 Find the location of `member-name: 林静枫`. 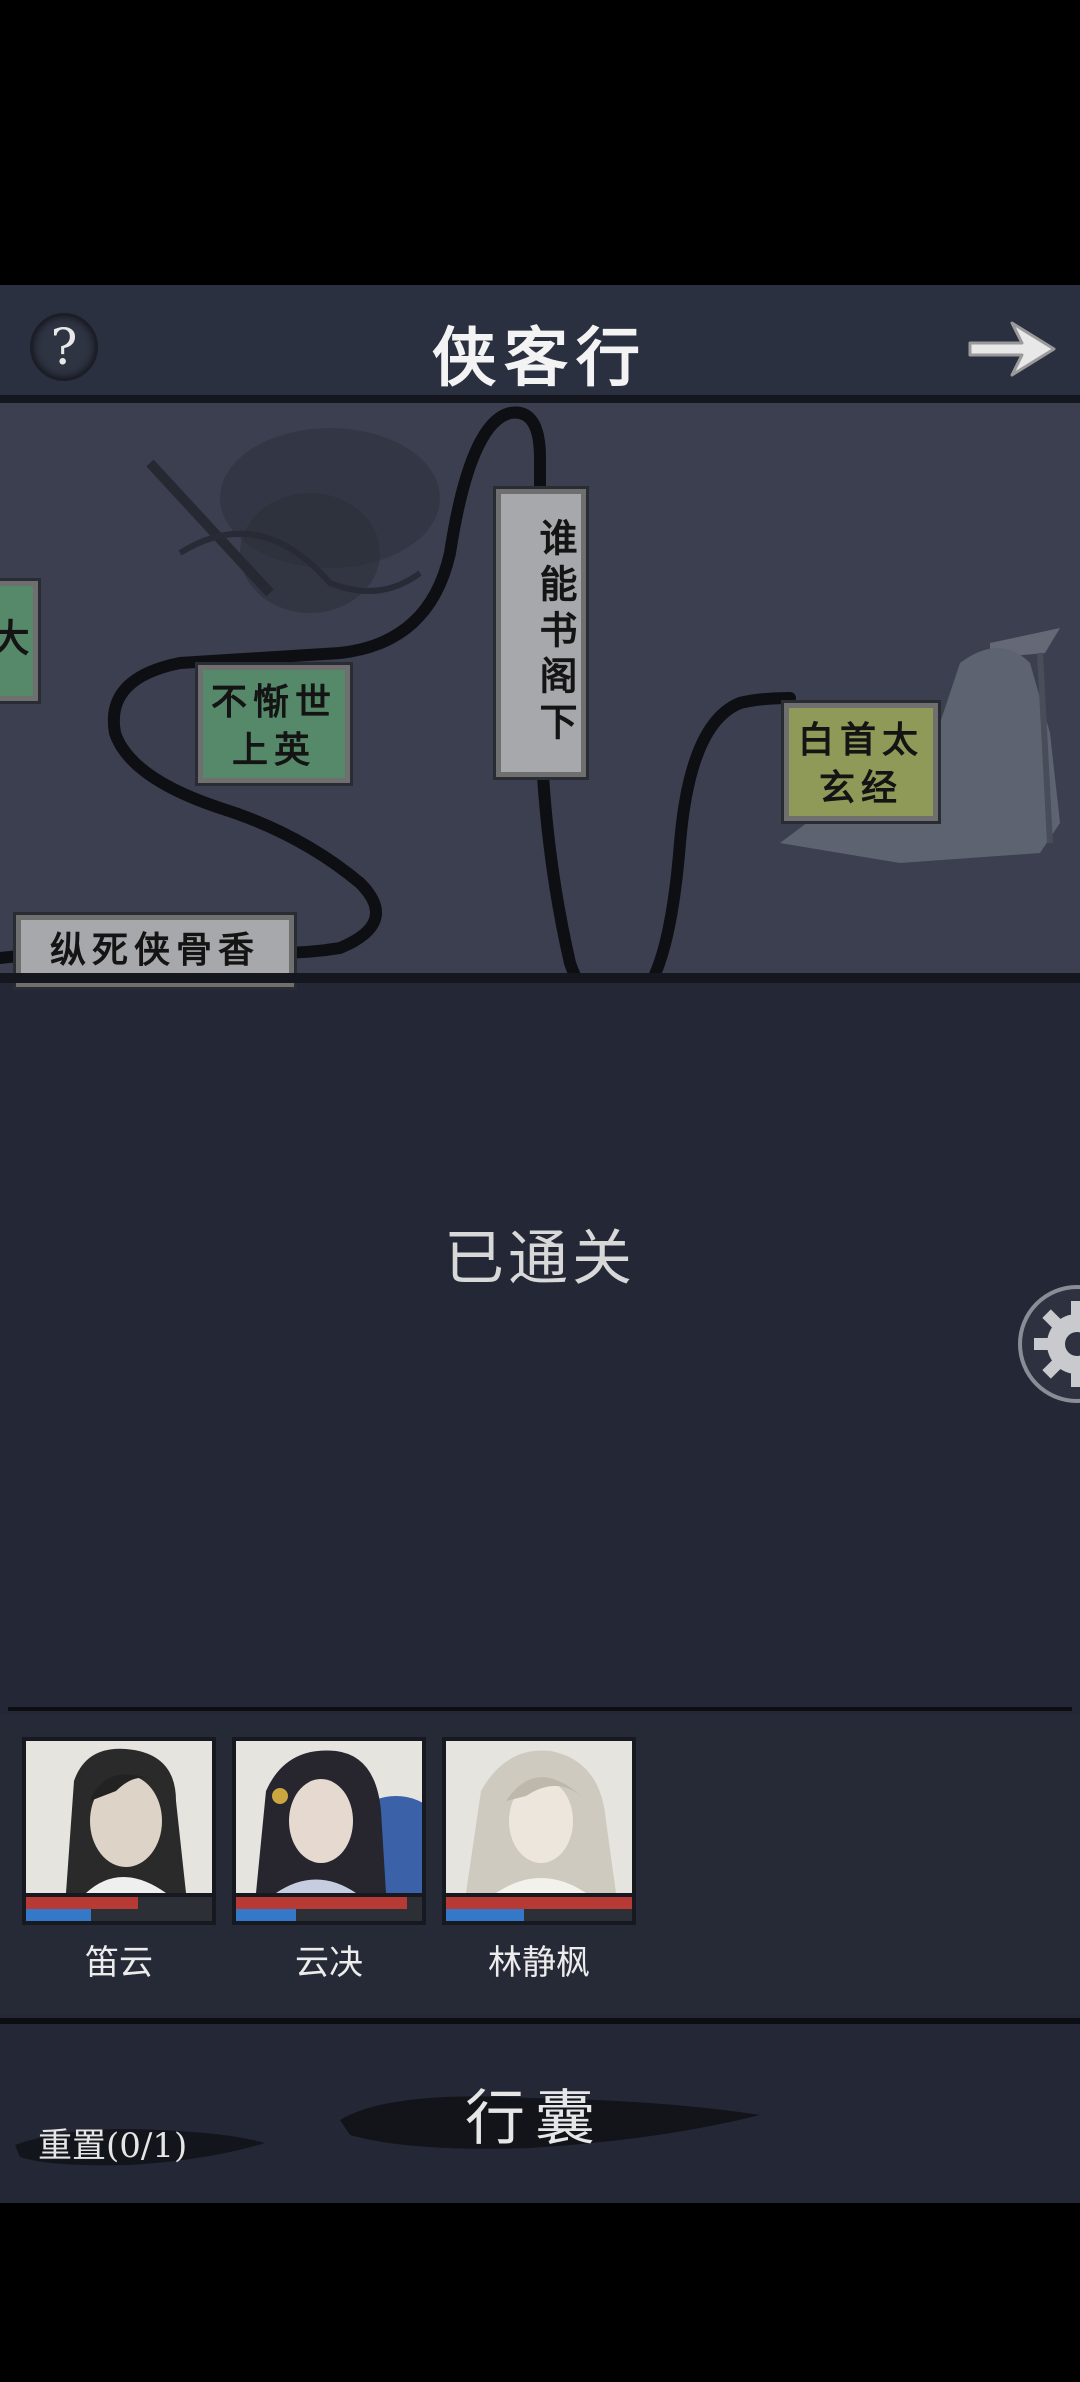

member-name: 林静枫 is located at coordinates (539, 1963).